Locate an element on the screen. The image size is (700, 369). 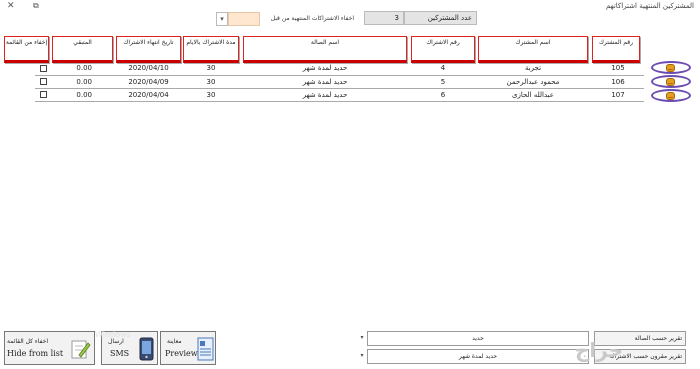
close-icon: ✕ is located at coordinates (11, 6).